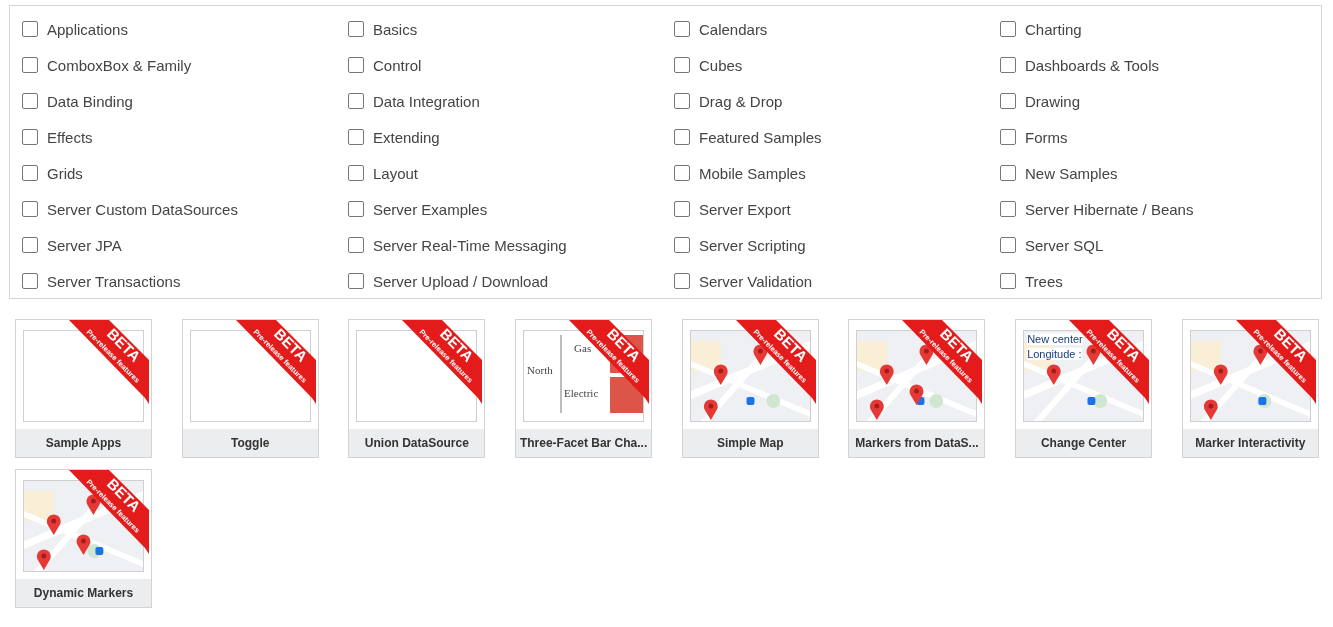 Image resolution: width=1333 pixels, height=627 pixels. I want to click on sample-title: Marker Interactivity, so click(1250, 443).